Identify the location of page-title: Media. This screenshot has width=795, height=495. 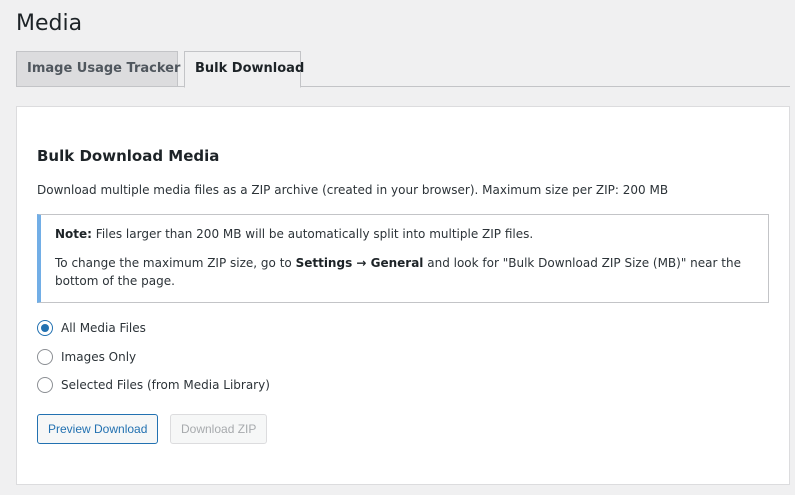
(49, 23).